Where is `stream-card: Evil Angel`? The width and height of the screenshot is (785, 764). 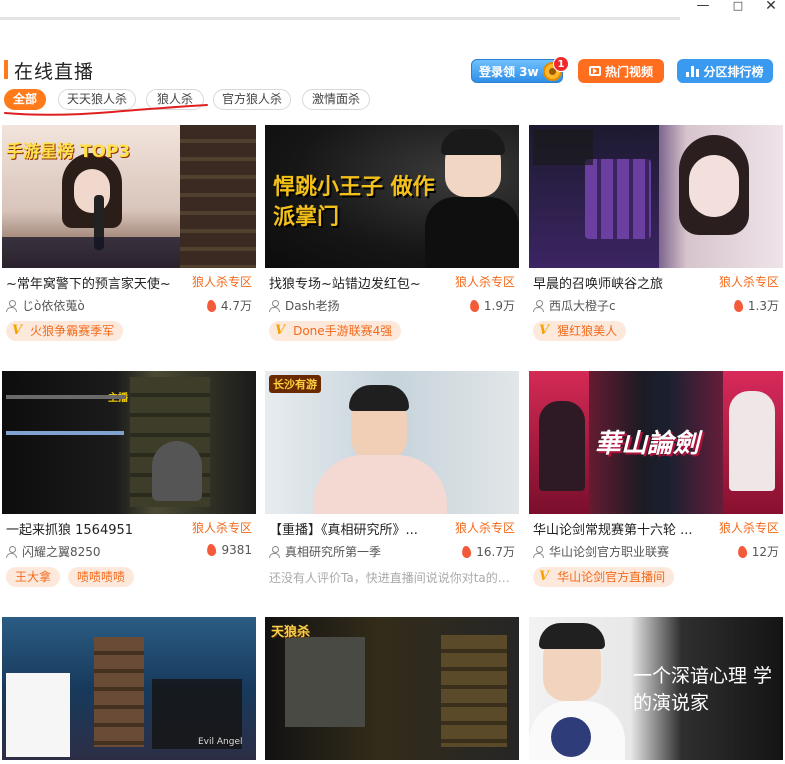
stream-card: Evil Angel is located at coordinates (129, 690).